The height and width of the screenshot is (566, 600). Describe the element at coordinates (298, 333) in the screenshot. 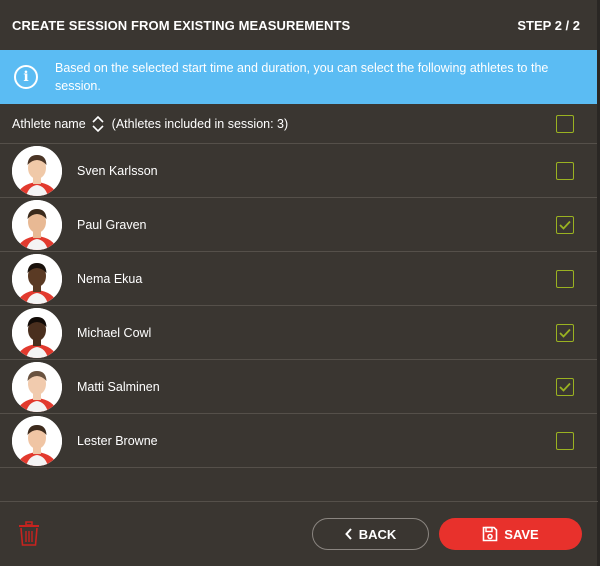

I see `athlete-row: Michael Cowl` at that location.